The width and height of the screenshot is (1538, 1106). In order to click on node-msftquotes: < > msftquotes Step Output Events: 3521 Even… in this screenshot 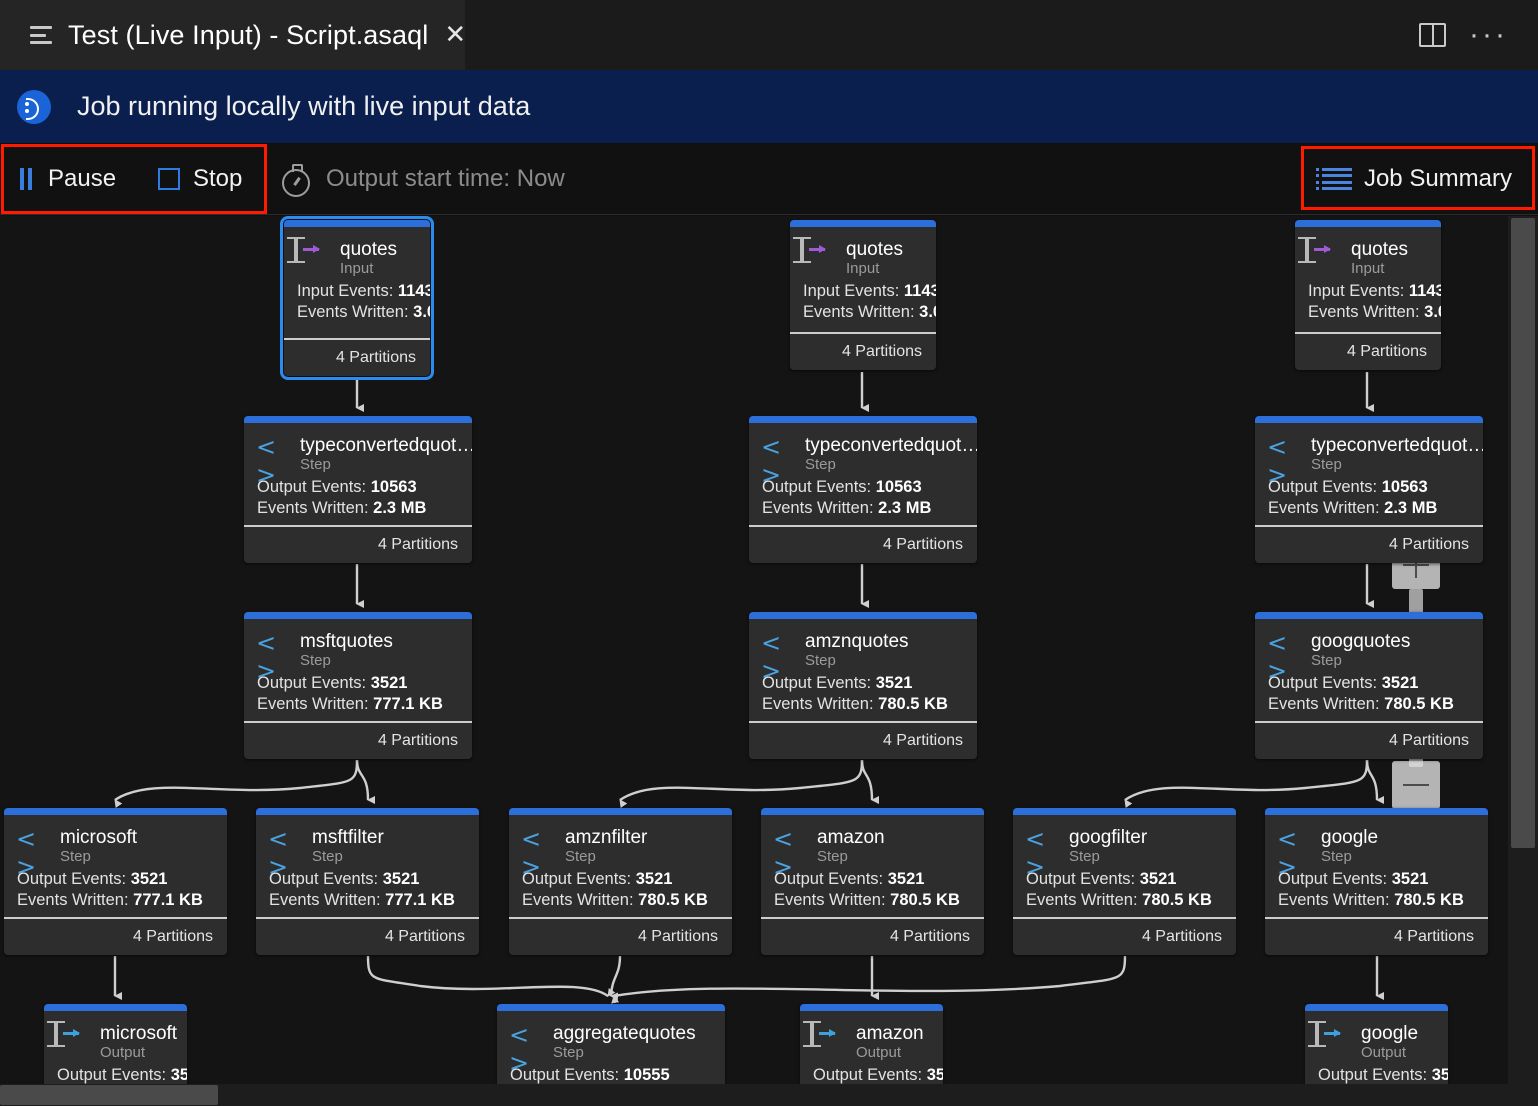, I will do `click(358, 685)`.